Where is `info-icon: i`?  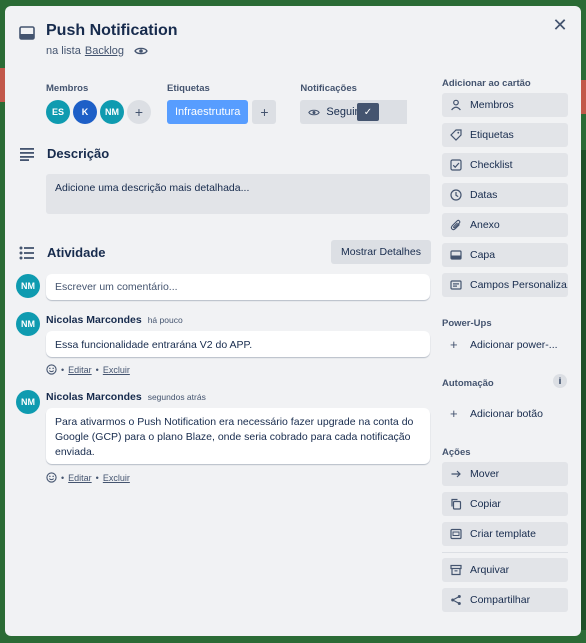 info-icon: i is located at coordinates (560, 381).